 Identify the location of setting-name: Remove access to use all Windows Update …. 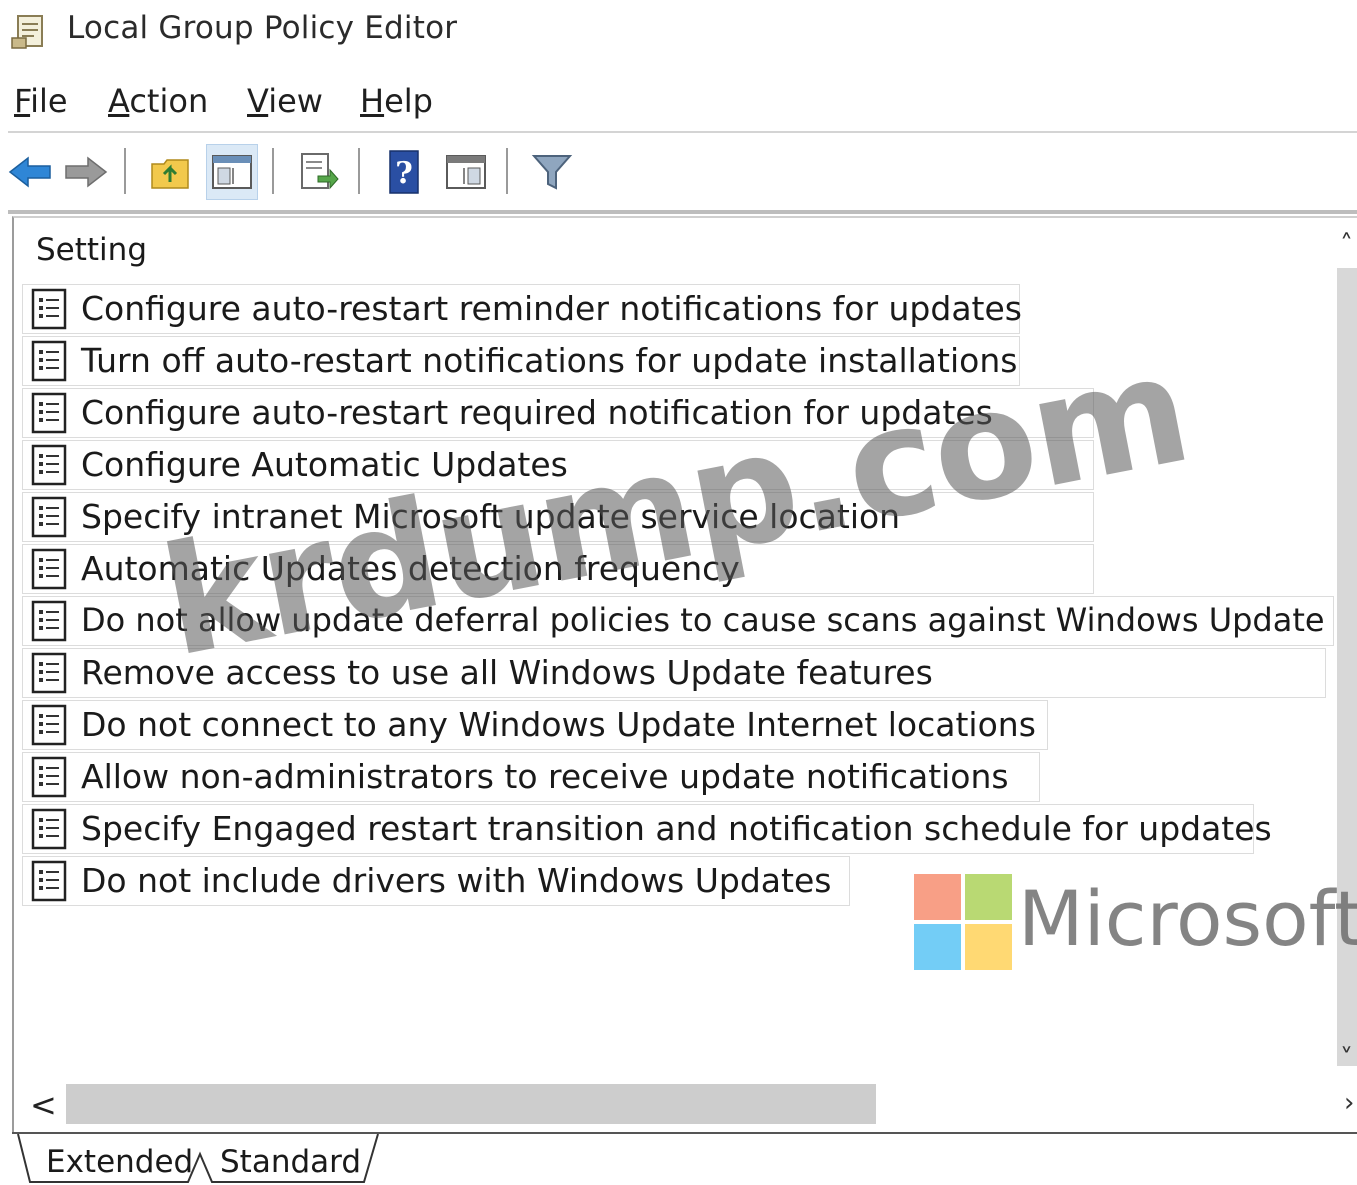
(507, 672).